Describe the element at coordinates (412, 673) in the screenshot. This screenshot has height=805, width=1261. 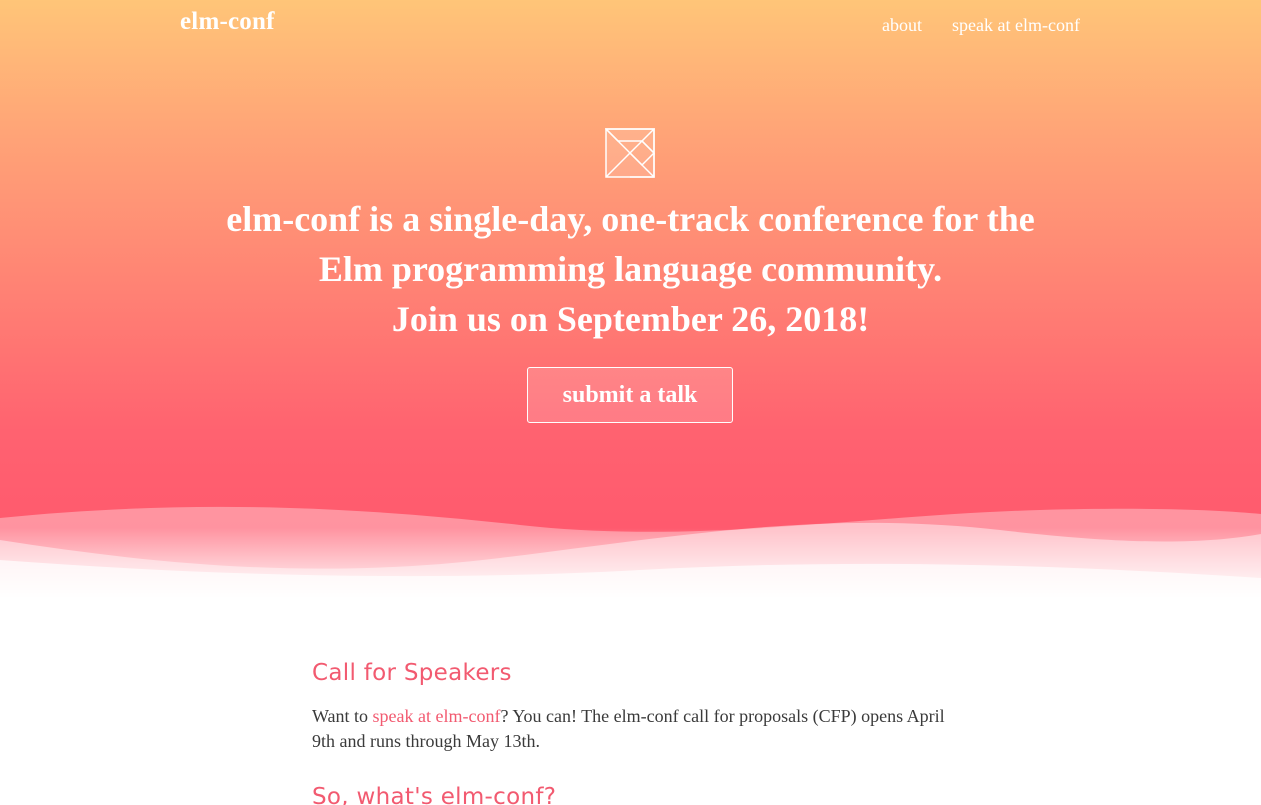
I see `call-for-speakers-heading: Call for Speakers` at that location.